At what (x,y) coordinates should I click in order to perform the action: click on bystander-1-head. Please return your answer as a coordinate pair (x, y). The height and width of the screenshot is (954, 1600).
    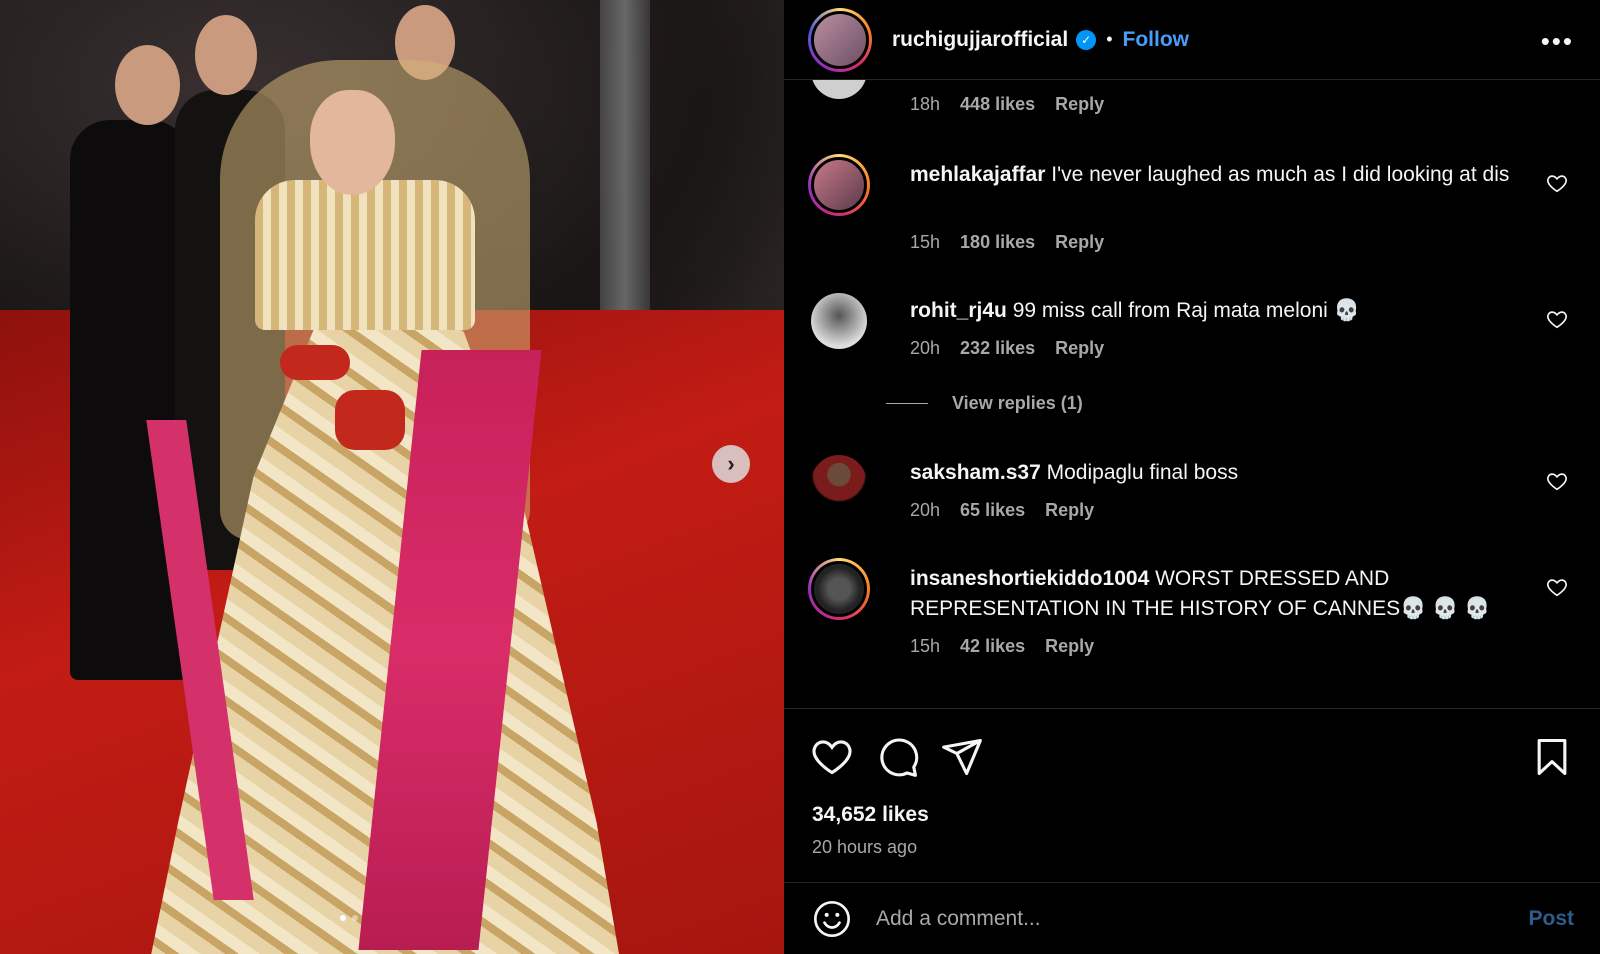
    Looking at the image, I should click on (147, 85).